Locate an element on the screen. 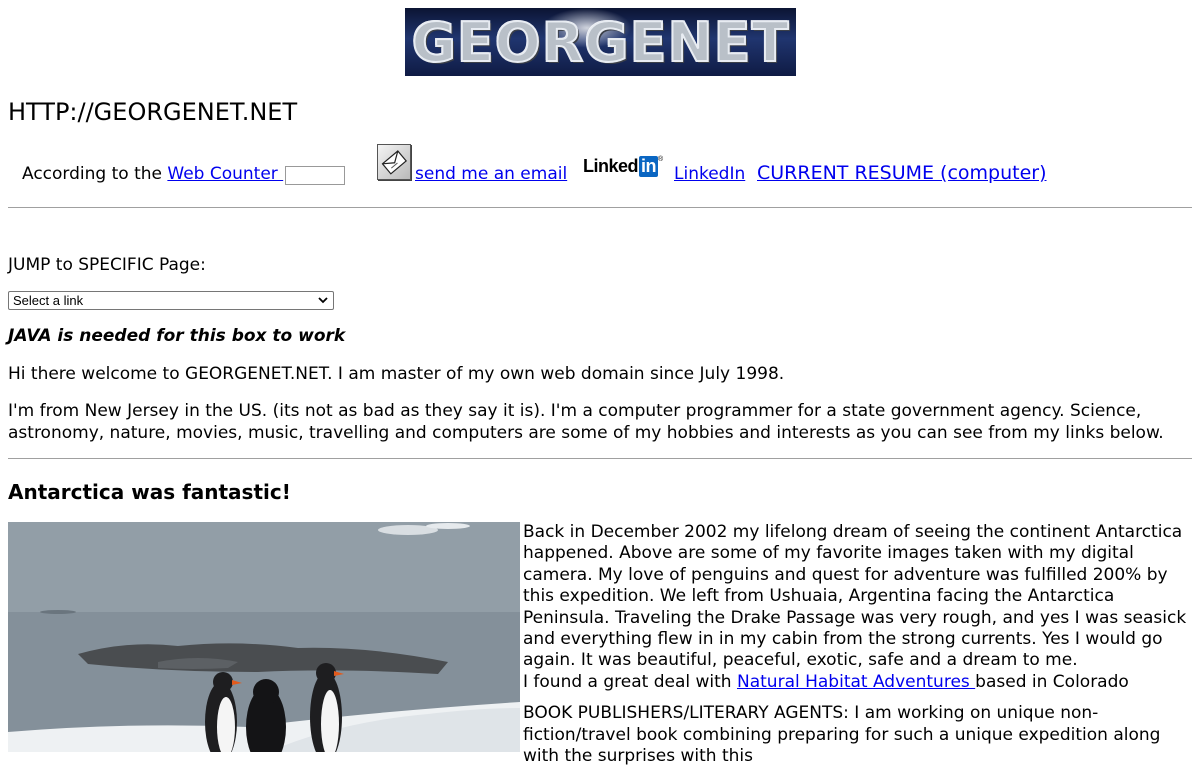 The width and height of the screenshot is (1200, 777). linkedin-logo-in: in is located at coordinates (649, 166).